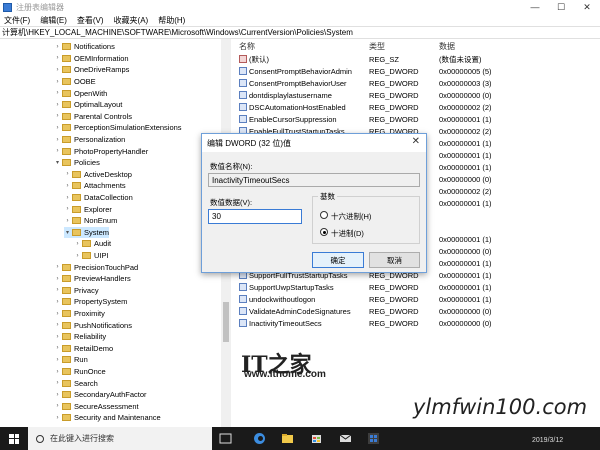  I want to click on file-explorer-icon, so click(287, 438).